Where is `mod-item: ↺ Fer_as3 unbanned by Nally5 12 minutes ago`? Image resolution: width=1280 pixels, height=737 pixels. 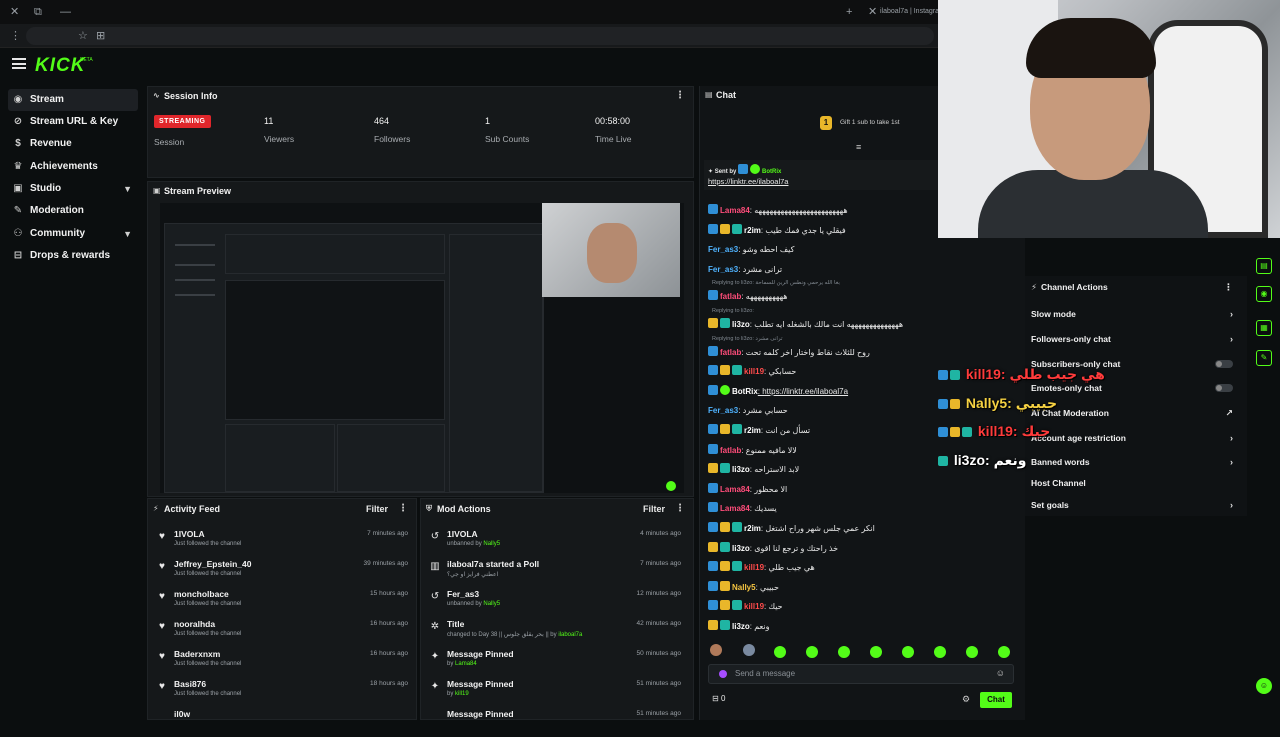 mod-item: ↺ Fer_as3 unbanned by Nally5 12 minutes ago is located at coordinates (556, 602).